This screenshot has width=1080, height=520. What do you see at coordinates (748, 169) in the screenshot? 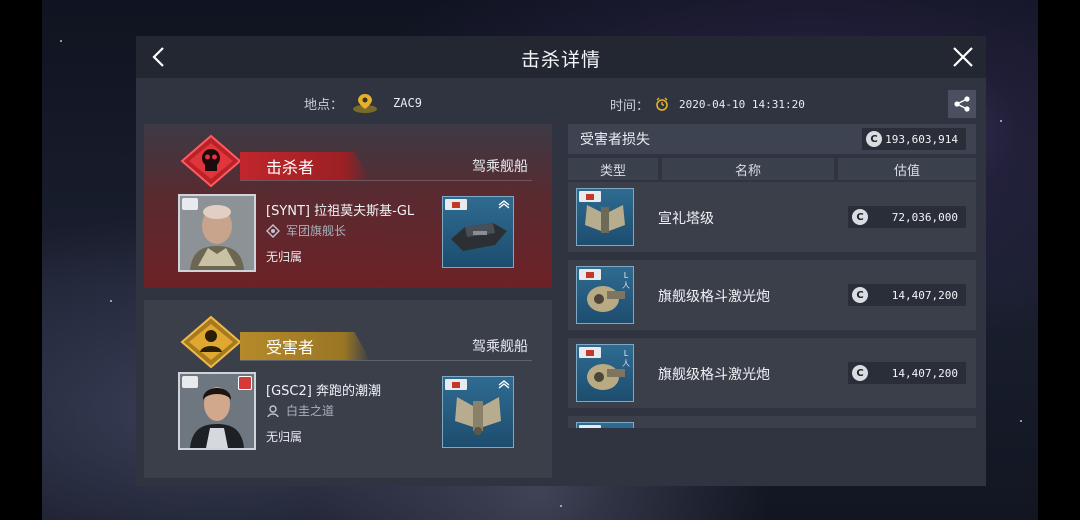
I see `column-header-name: 名称` at bounding box center [748, 169].